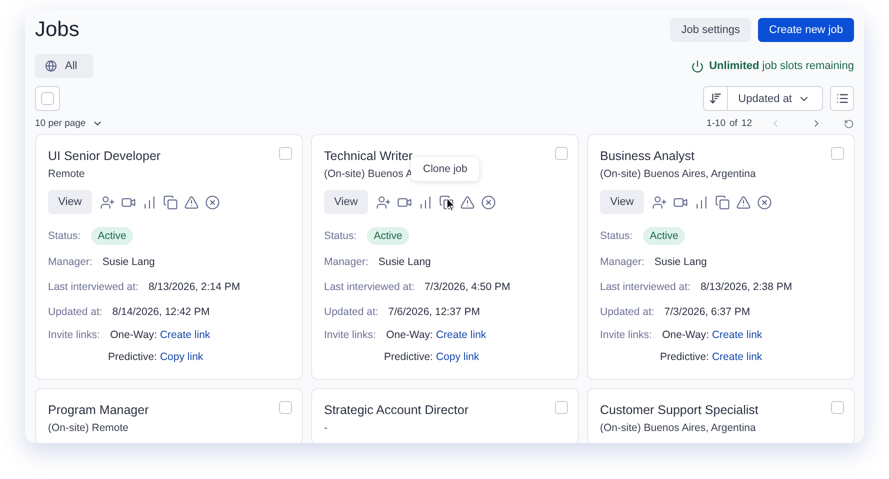 The width and height of the screenshot is (889, 479). I want to click on globe-icon, so click(51, 66).